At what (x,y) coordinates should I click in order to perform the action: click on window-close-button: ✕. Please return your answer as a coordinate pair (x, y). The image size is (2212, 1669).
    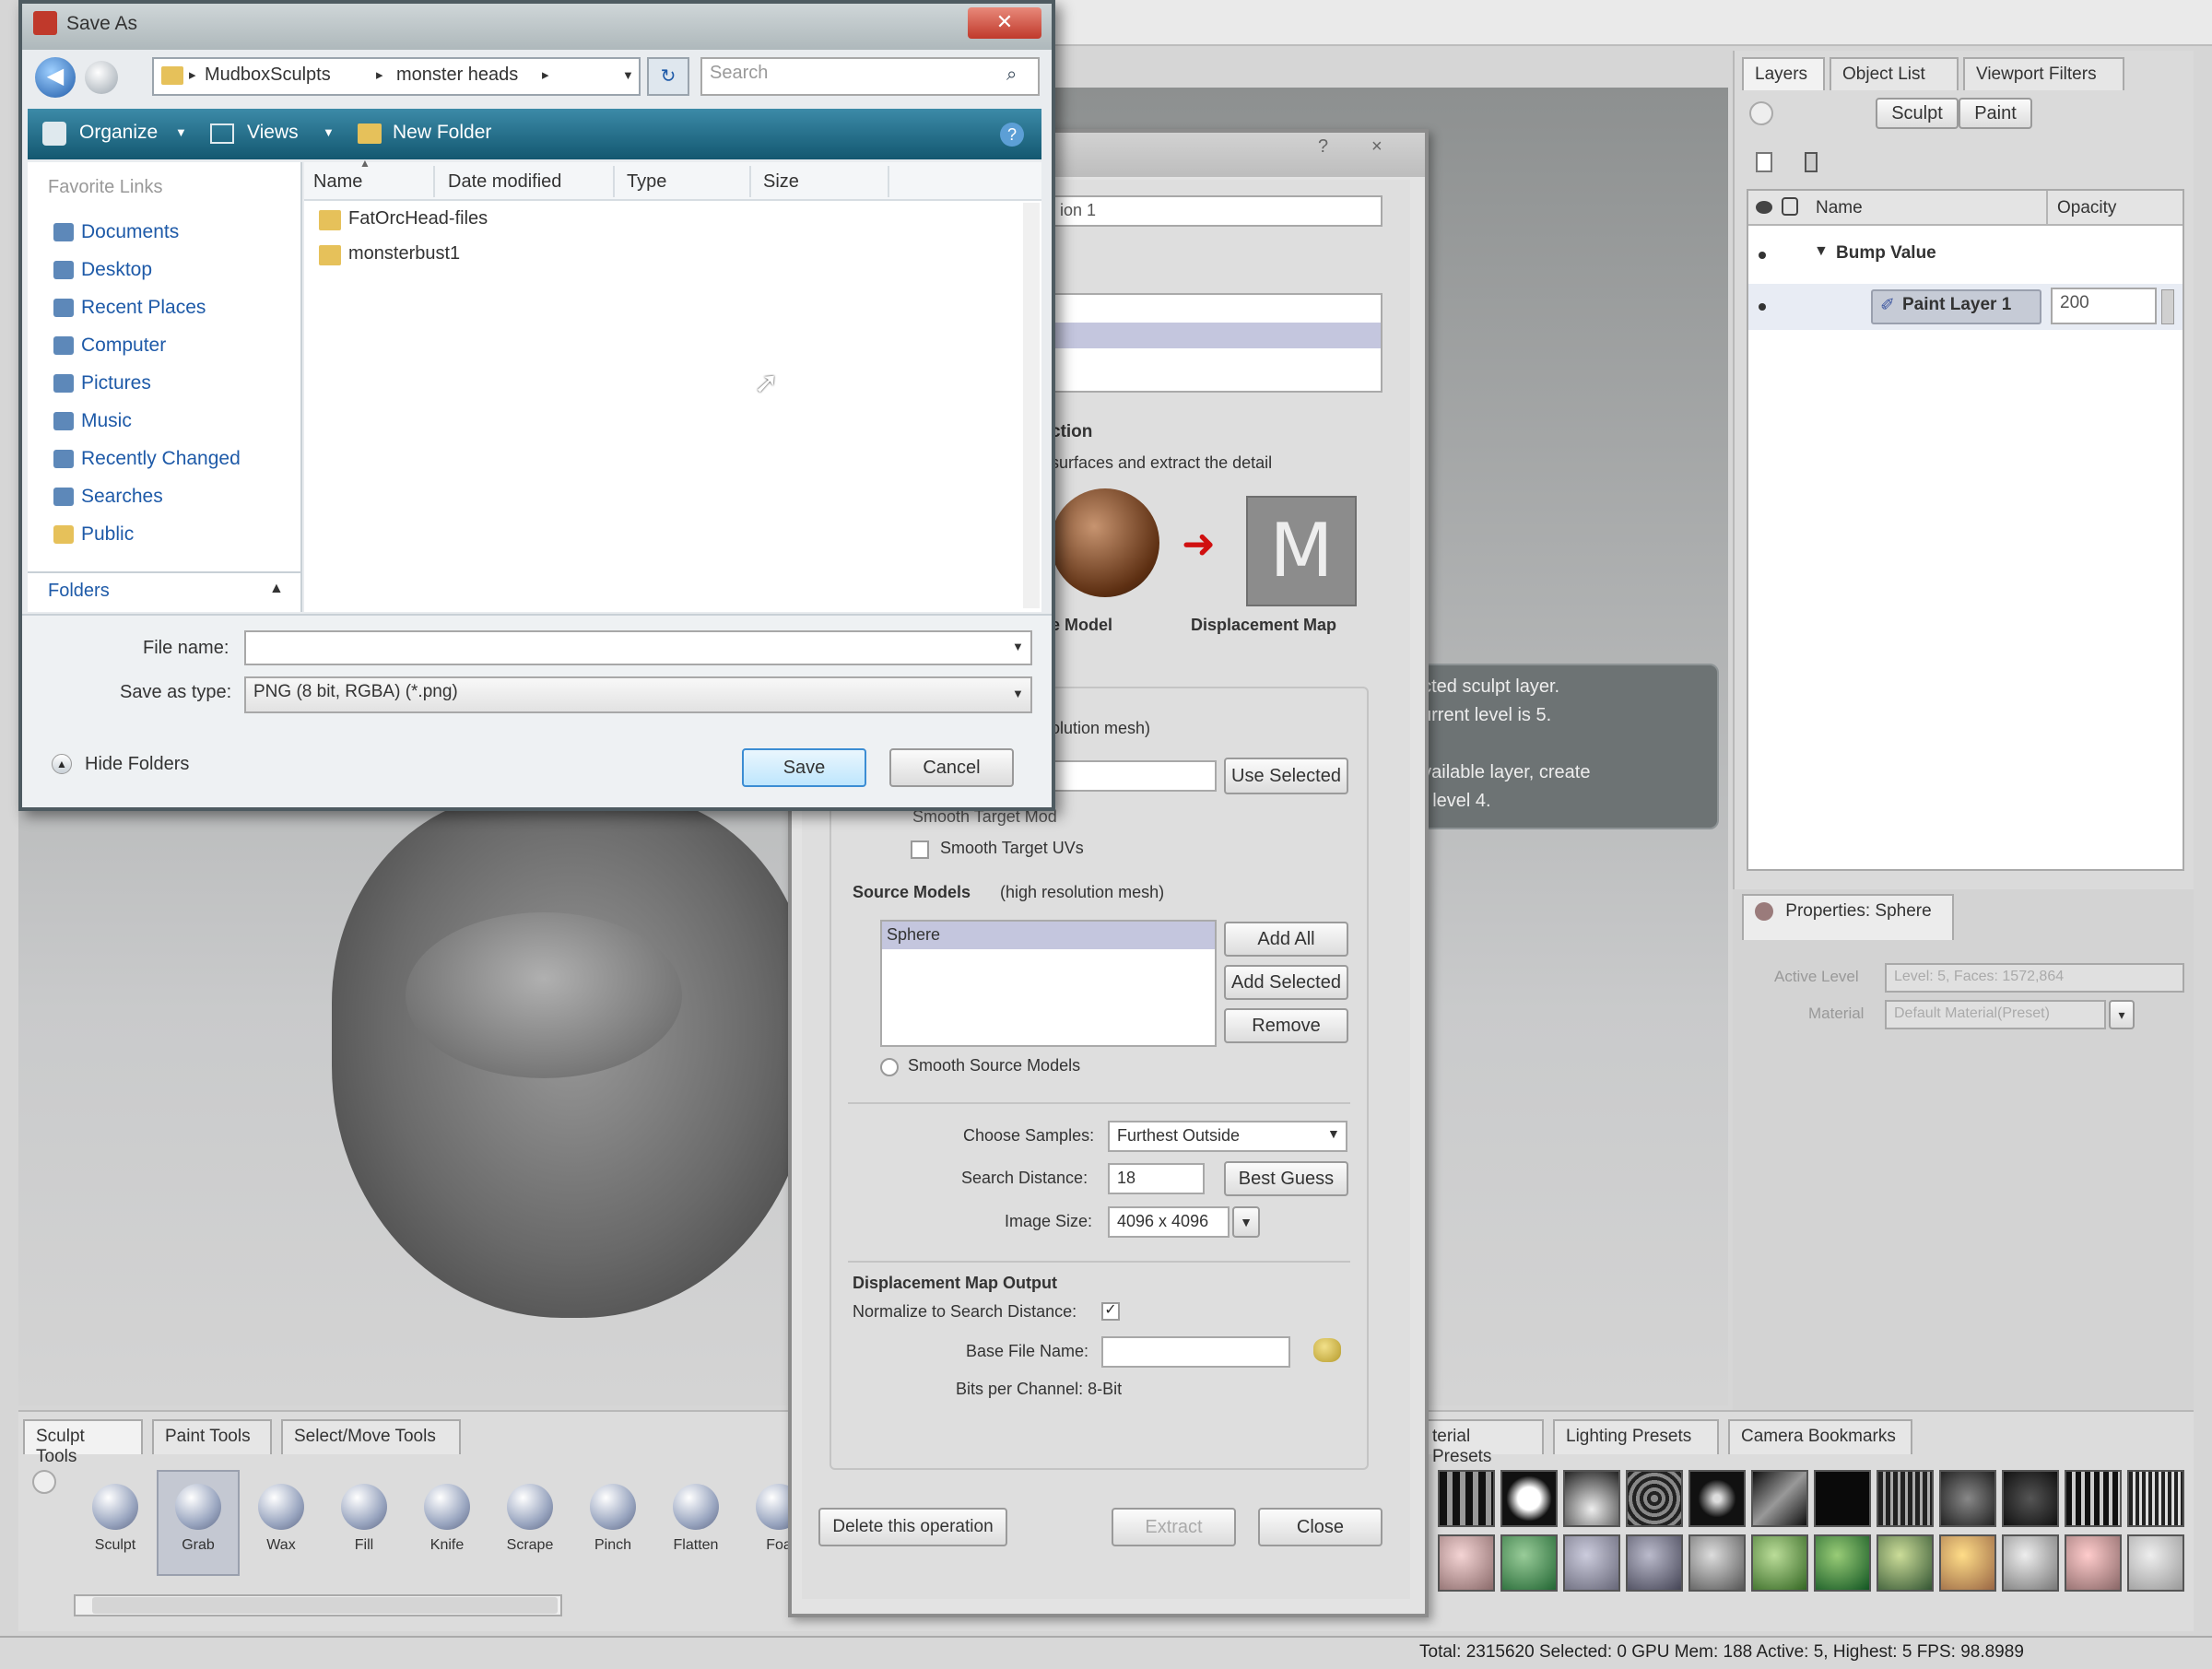
    Looking at the image, I should click on (1004, 23).